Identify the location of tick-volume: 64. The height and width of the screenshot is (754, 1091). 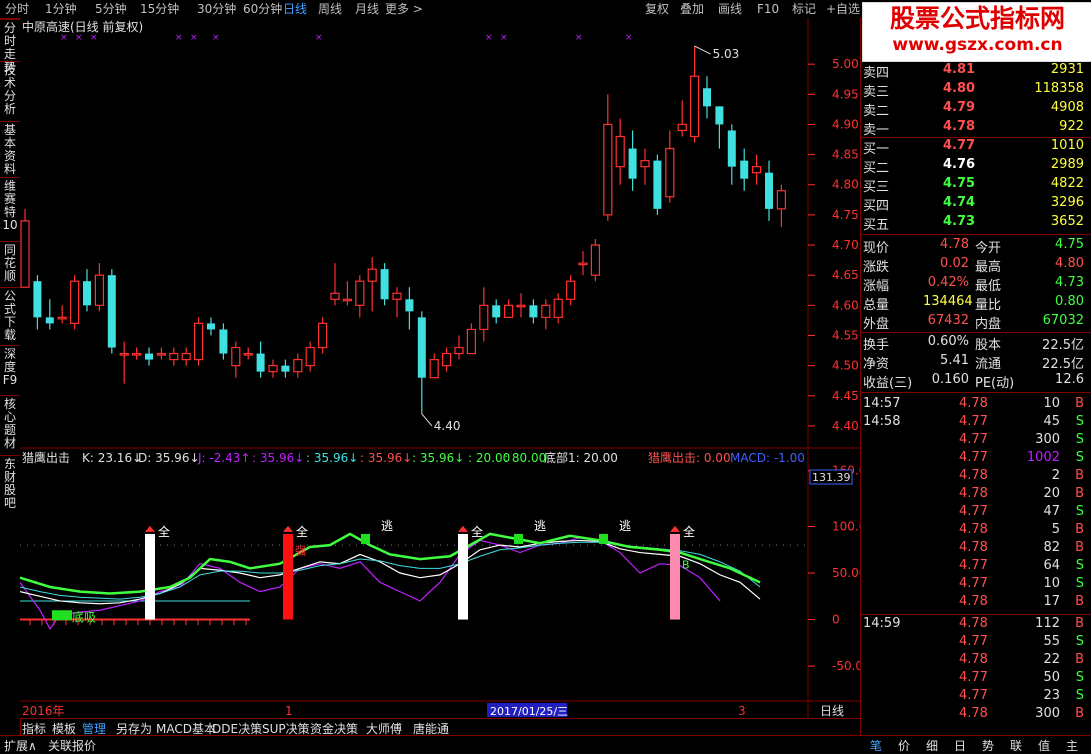
(1051, 565).